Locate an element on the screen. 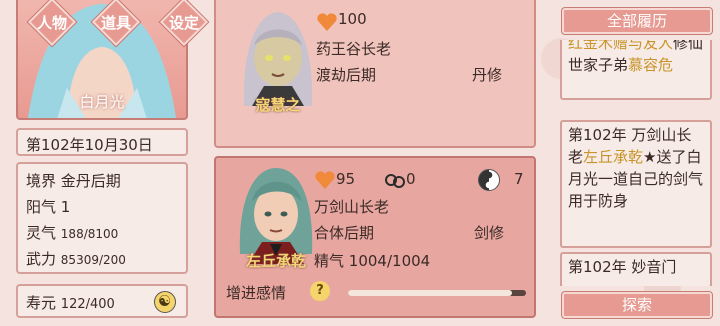 This screenshot has width=720, height=326. explore-button: 探索 is located at coordinates (637, 305).